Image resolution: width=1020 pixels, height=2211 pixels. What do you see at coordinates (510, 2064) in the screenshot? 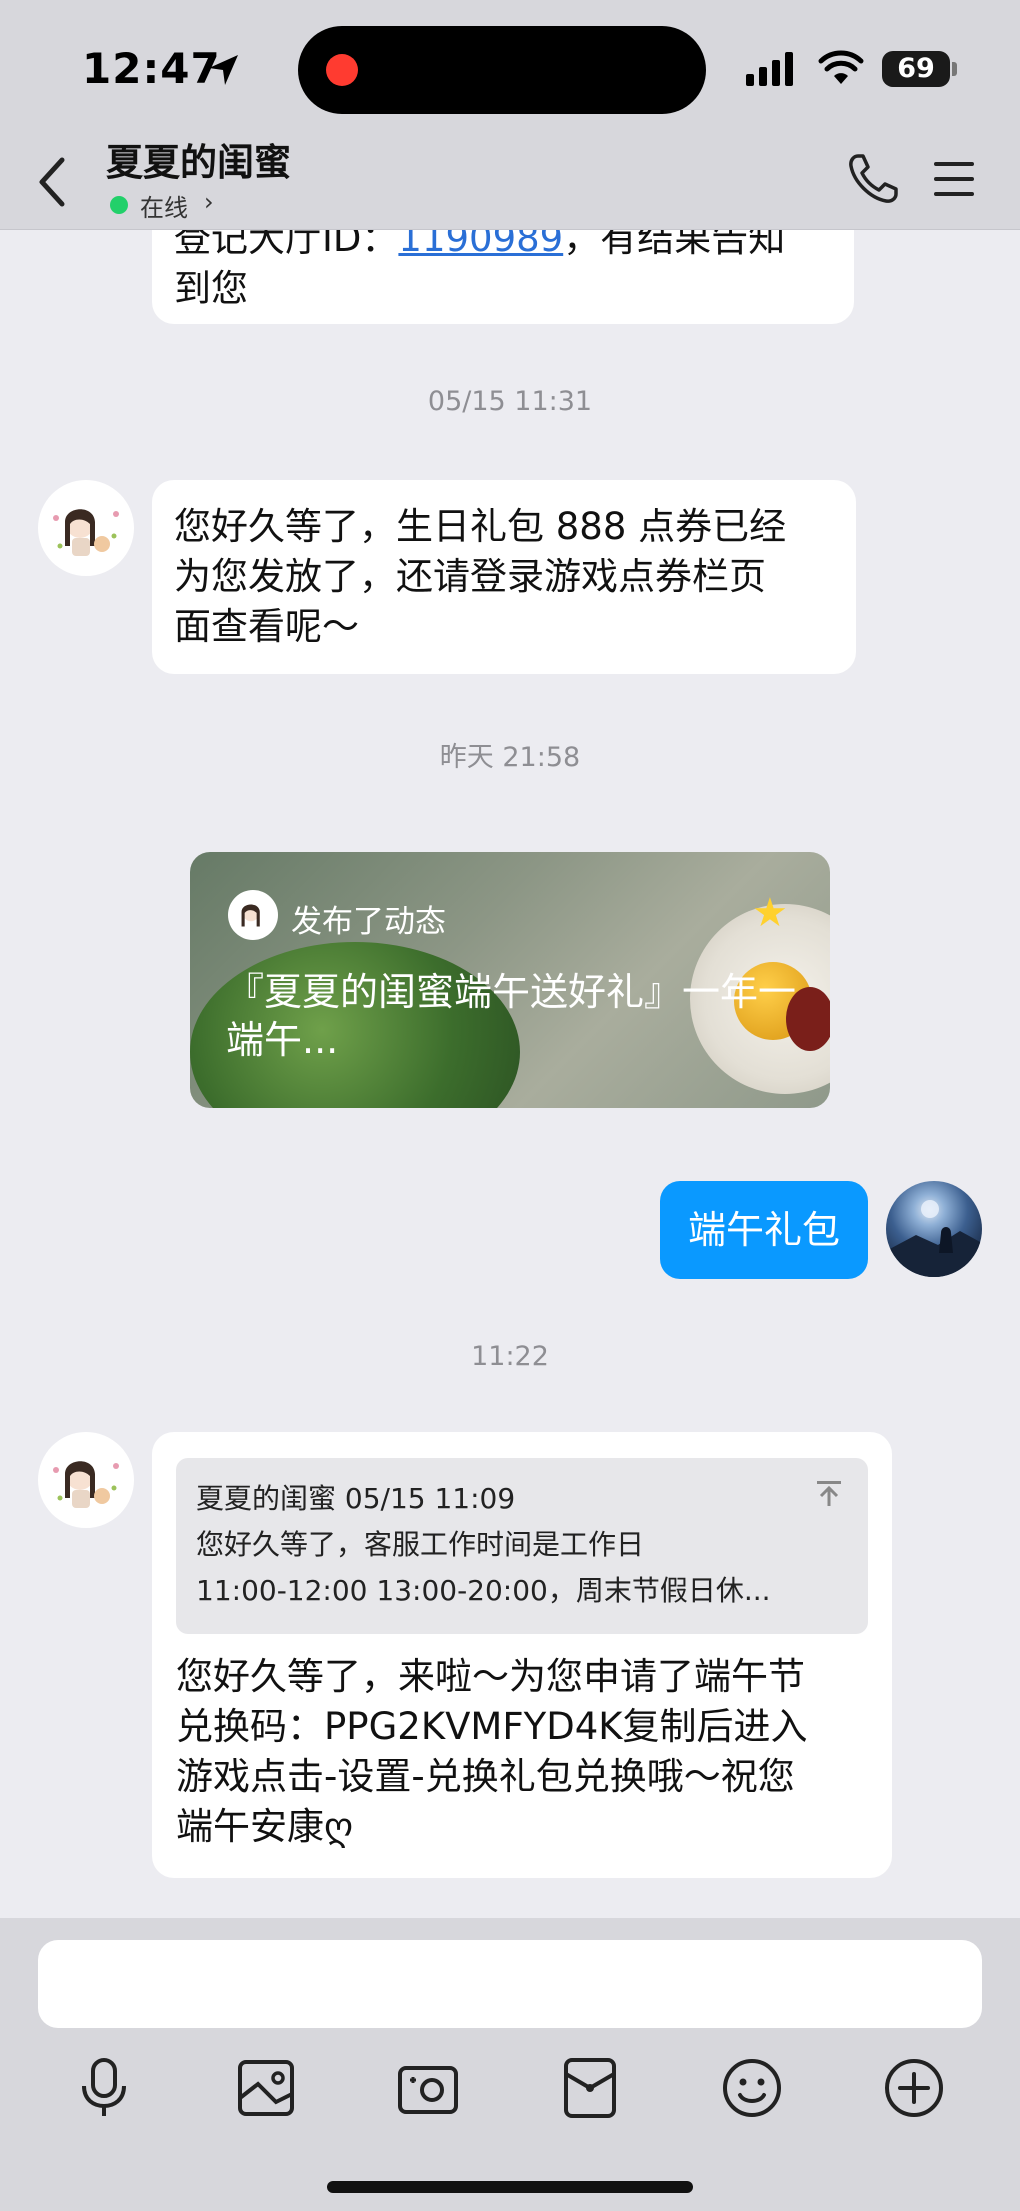
I see `input-area` at bounding box center [510, 2064].